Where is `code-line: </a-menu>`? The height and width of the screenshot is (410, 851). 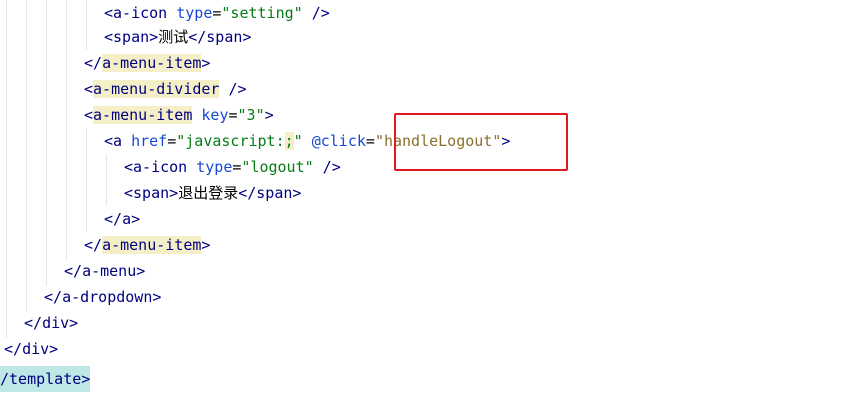 code-line: </a-menu> is located at coordinates (104, 271).